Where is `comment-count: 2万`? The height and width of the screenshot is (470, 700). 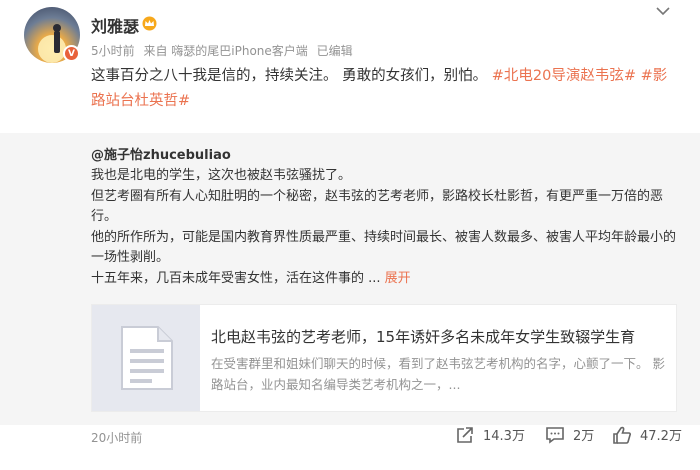 comment-count: 2万 is located at coordinates (584, 436).